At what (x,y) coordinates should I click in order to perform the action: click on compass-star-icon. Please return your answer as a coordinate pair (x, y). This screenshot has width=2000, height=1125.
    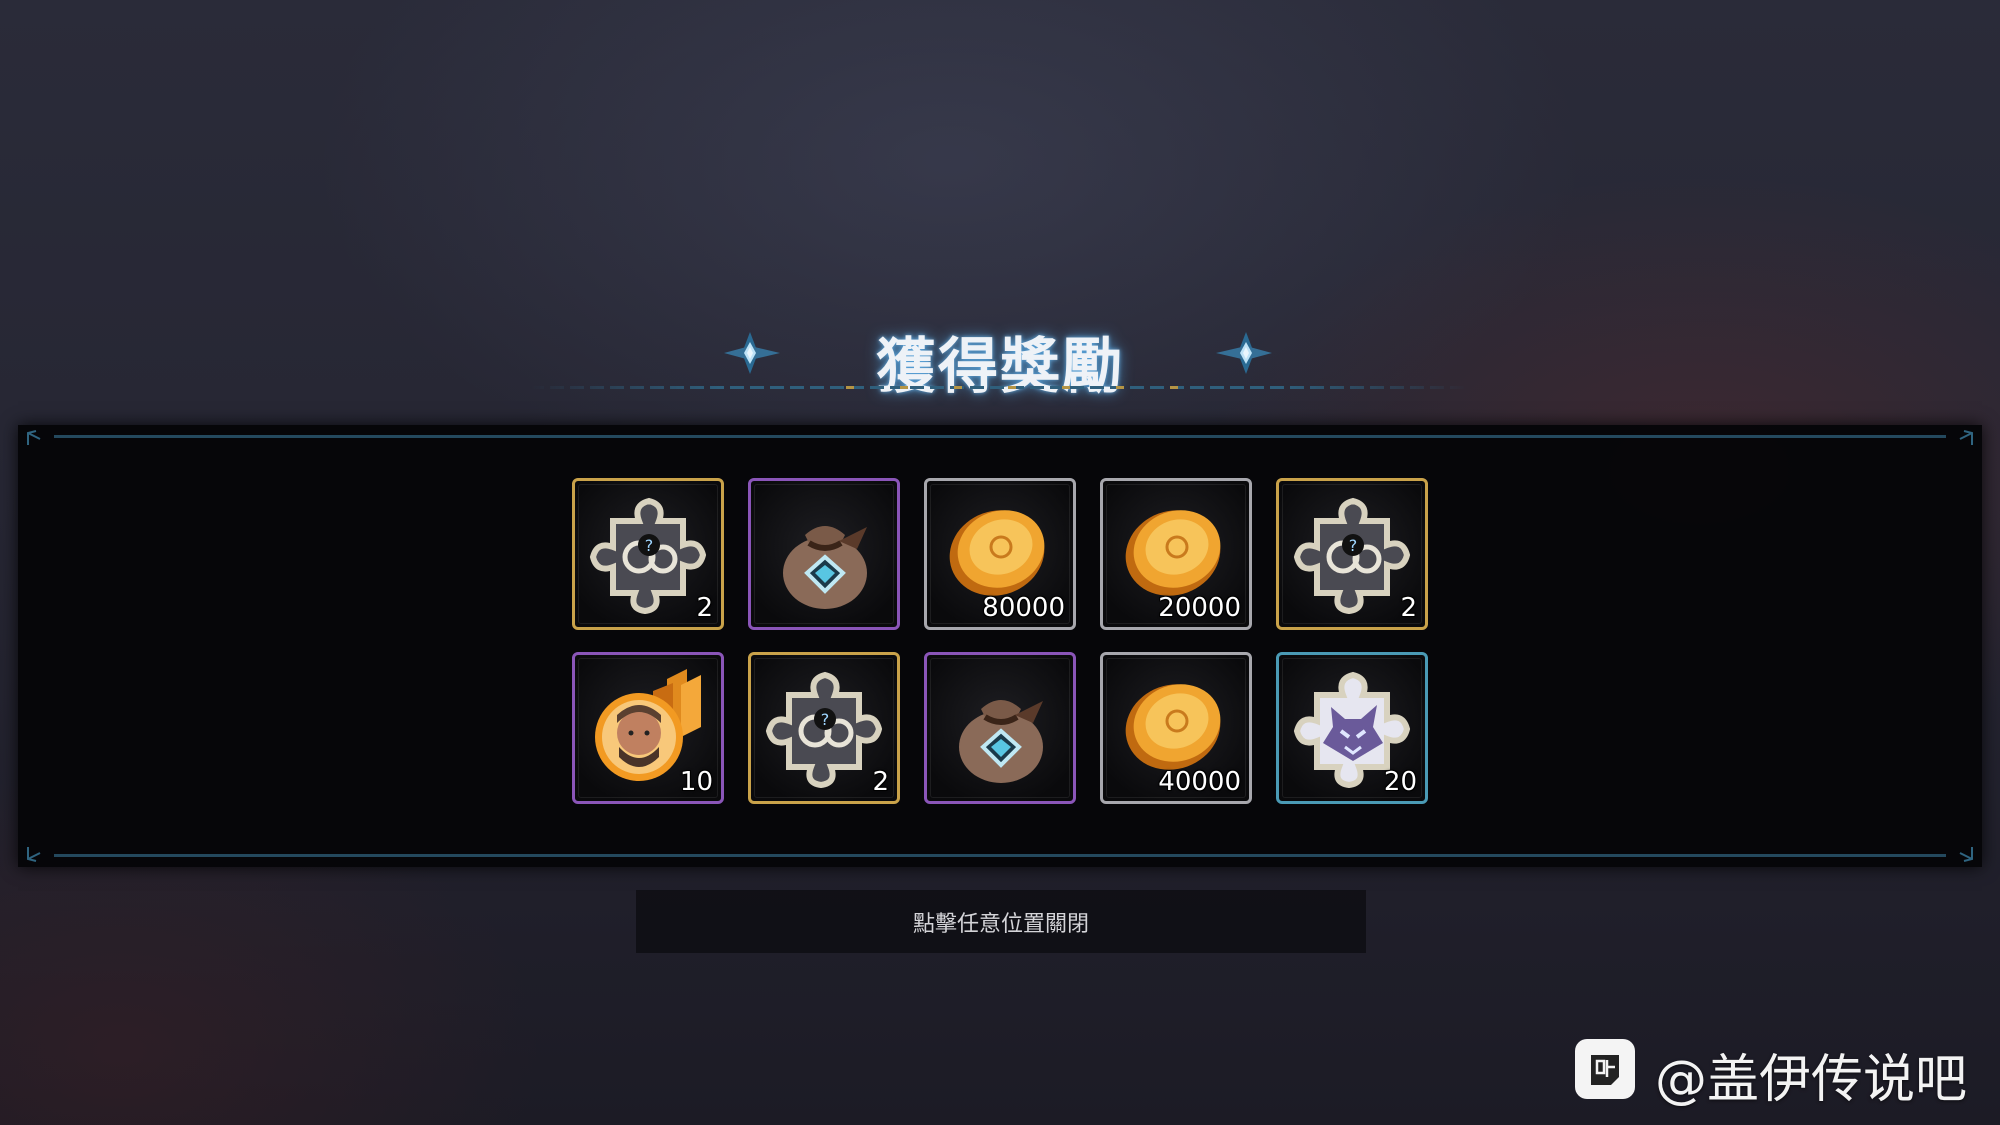
    Looking at the image, I should click on (1244, 353).